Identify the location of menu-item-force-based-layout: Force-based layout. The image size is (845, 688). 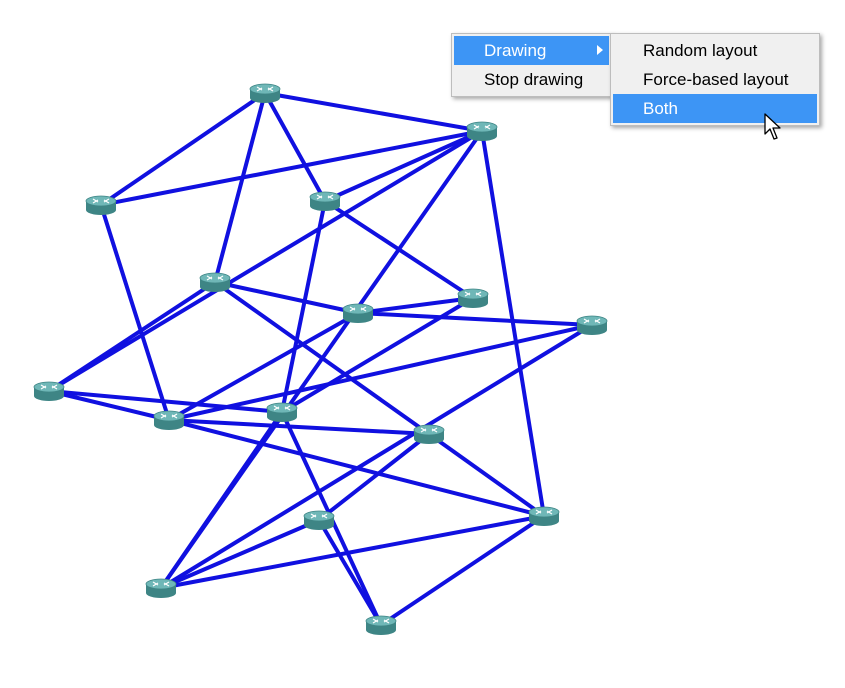
(715, 79).